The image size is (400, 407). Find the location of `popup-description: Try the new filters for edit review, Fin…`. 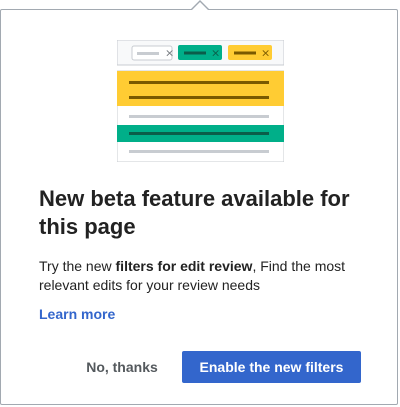

popup-description: Try the new filters for edit review, Fin… is located at coordinates (204, 276).